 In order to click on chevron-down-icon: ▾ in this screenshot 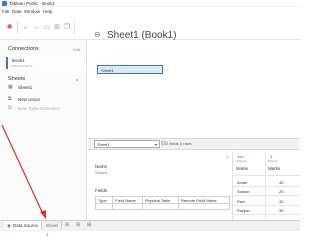, I will do `click(155, 144)`.